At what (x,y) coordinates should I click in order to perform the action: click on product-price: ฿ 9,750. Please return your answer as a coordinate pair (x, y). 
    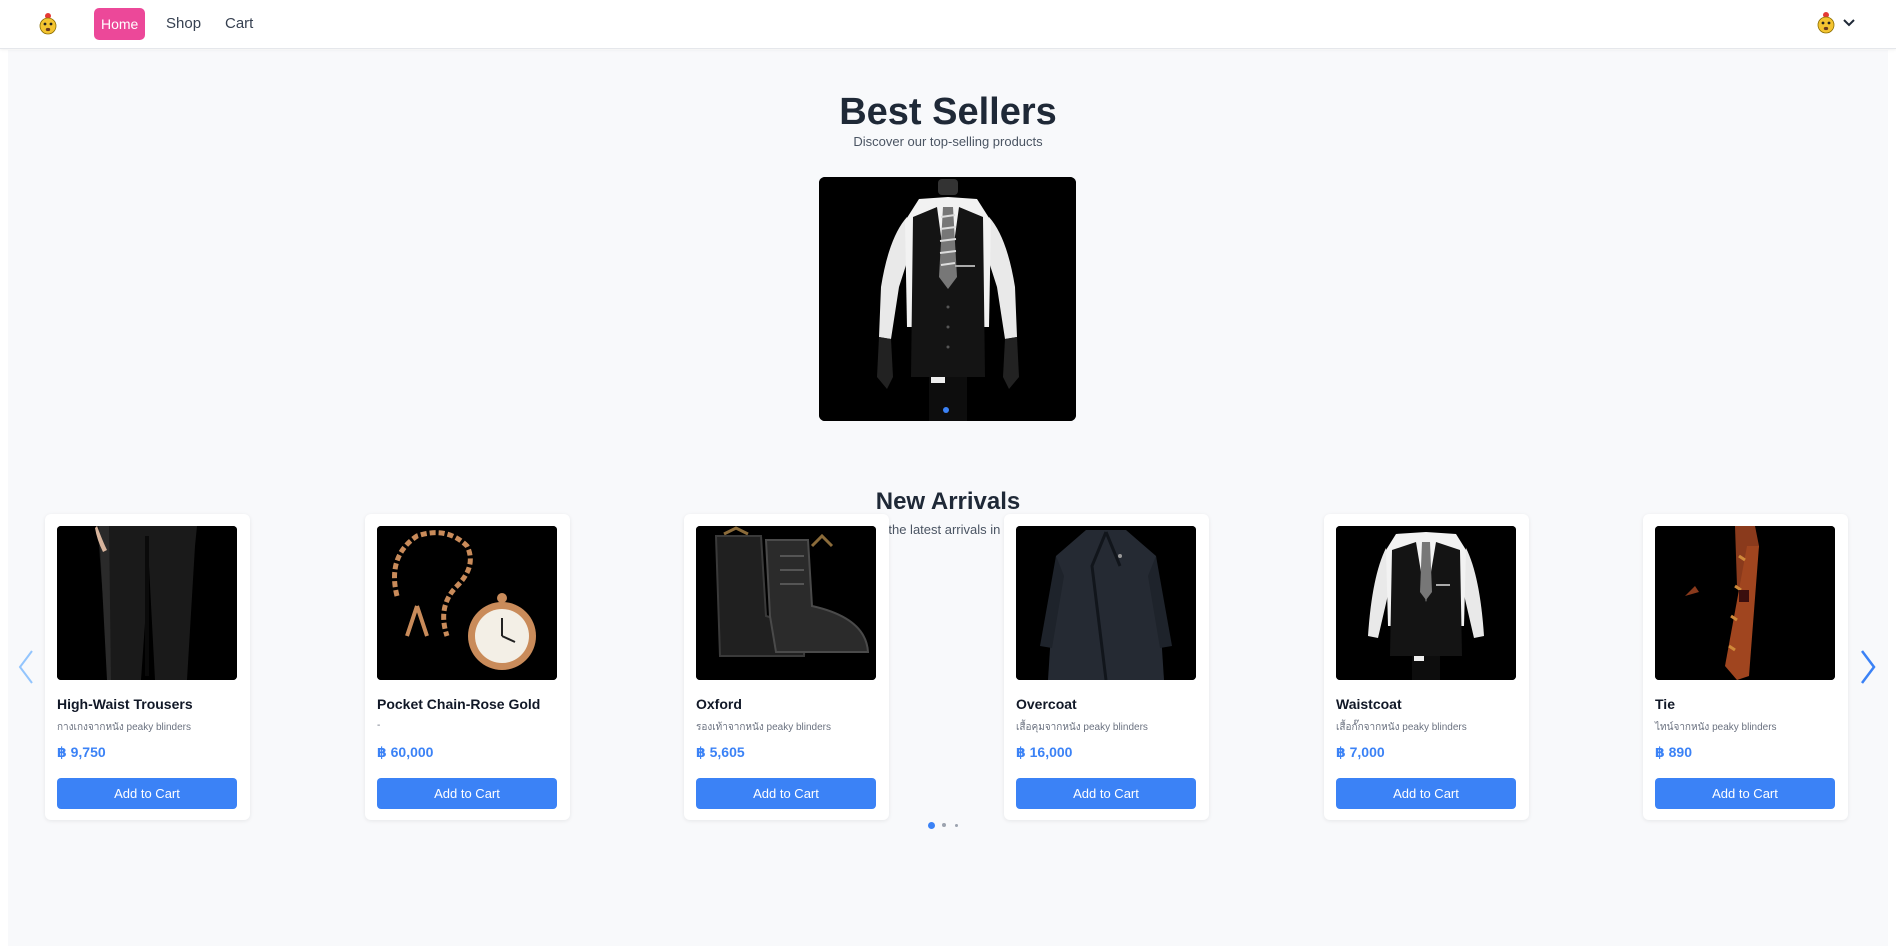
    Looking at the image, I should click on (81, 752).